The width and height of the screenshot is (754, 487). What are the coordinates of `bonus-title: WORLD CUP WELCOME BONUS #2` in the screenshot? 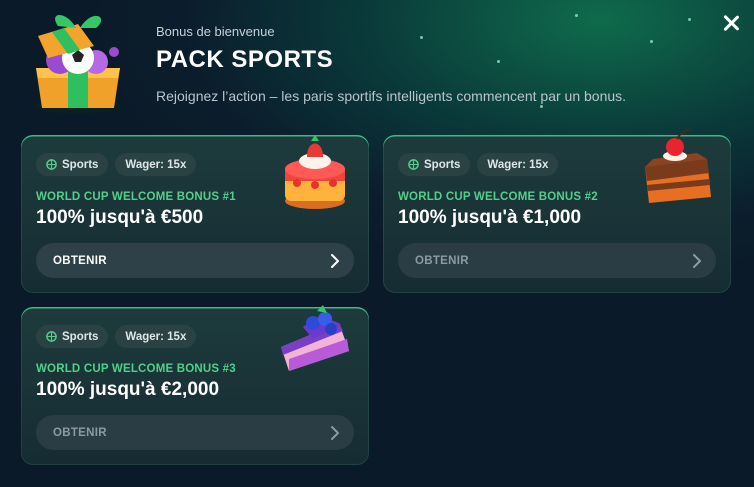 It's located at (498, 197).